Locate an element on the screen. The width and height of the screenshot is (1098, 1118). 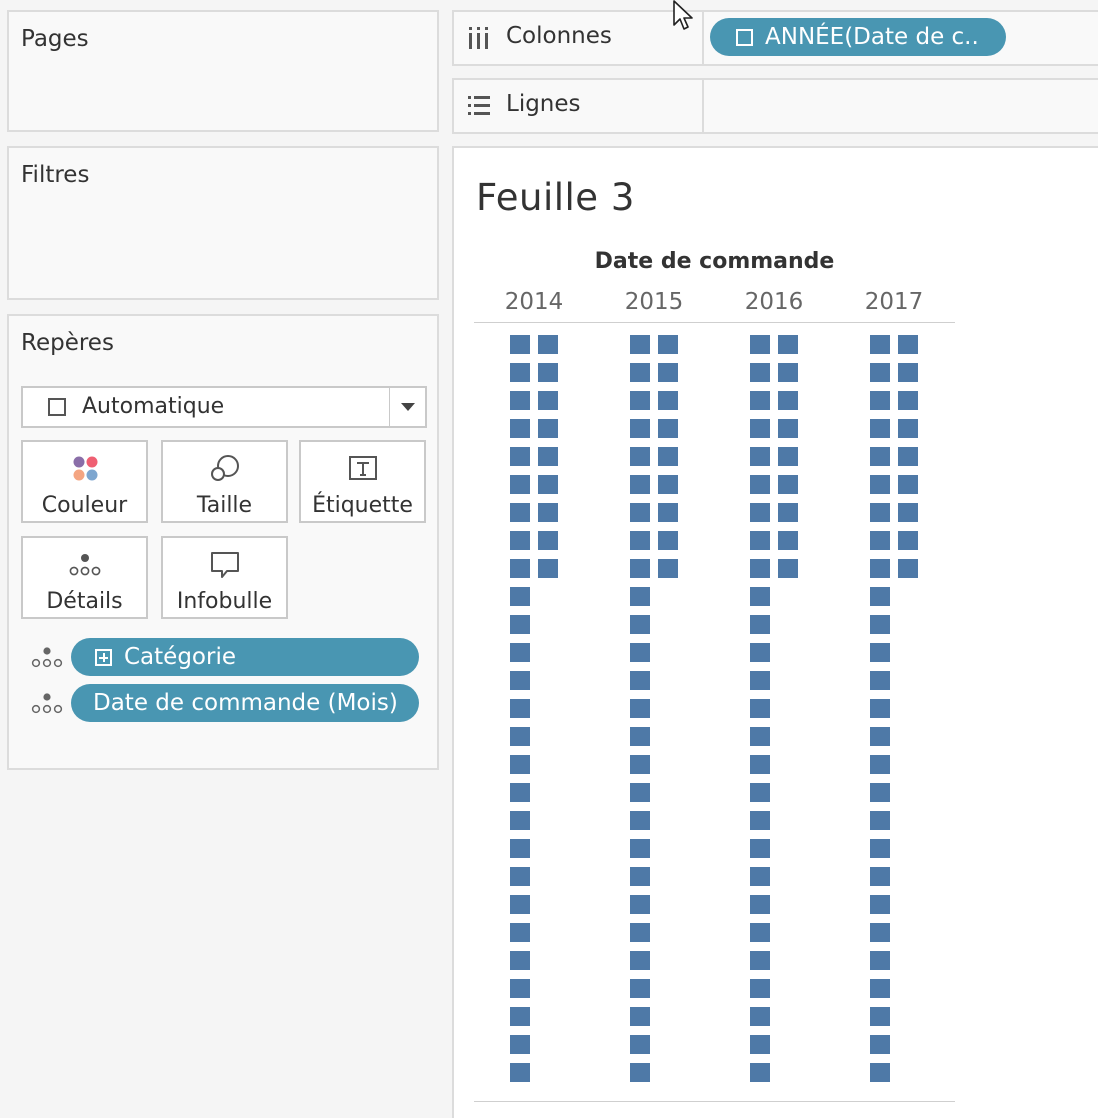
filters-card: Filtres is located at coordinates (223, 223).